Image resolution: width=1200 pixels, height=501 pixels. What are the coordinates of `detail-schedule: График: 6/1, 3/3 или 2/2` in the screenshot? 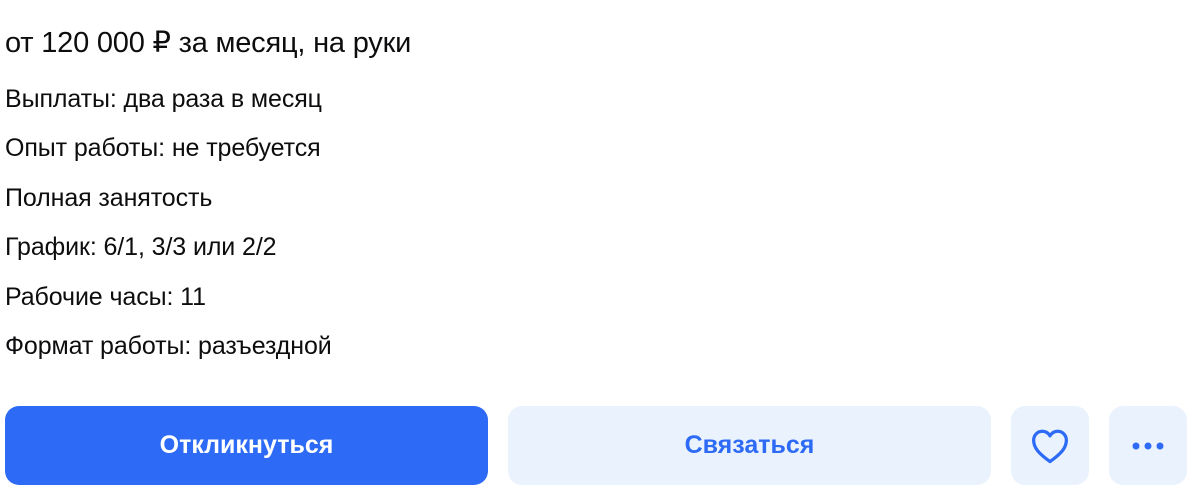 It's located at (141, 247).